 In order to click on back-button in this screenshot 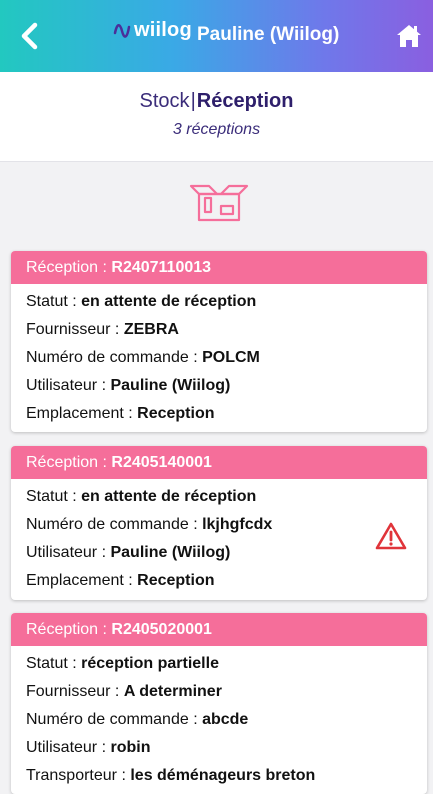, I will do `click(30, 36)`.